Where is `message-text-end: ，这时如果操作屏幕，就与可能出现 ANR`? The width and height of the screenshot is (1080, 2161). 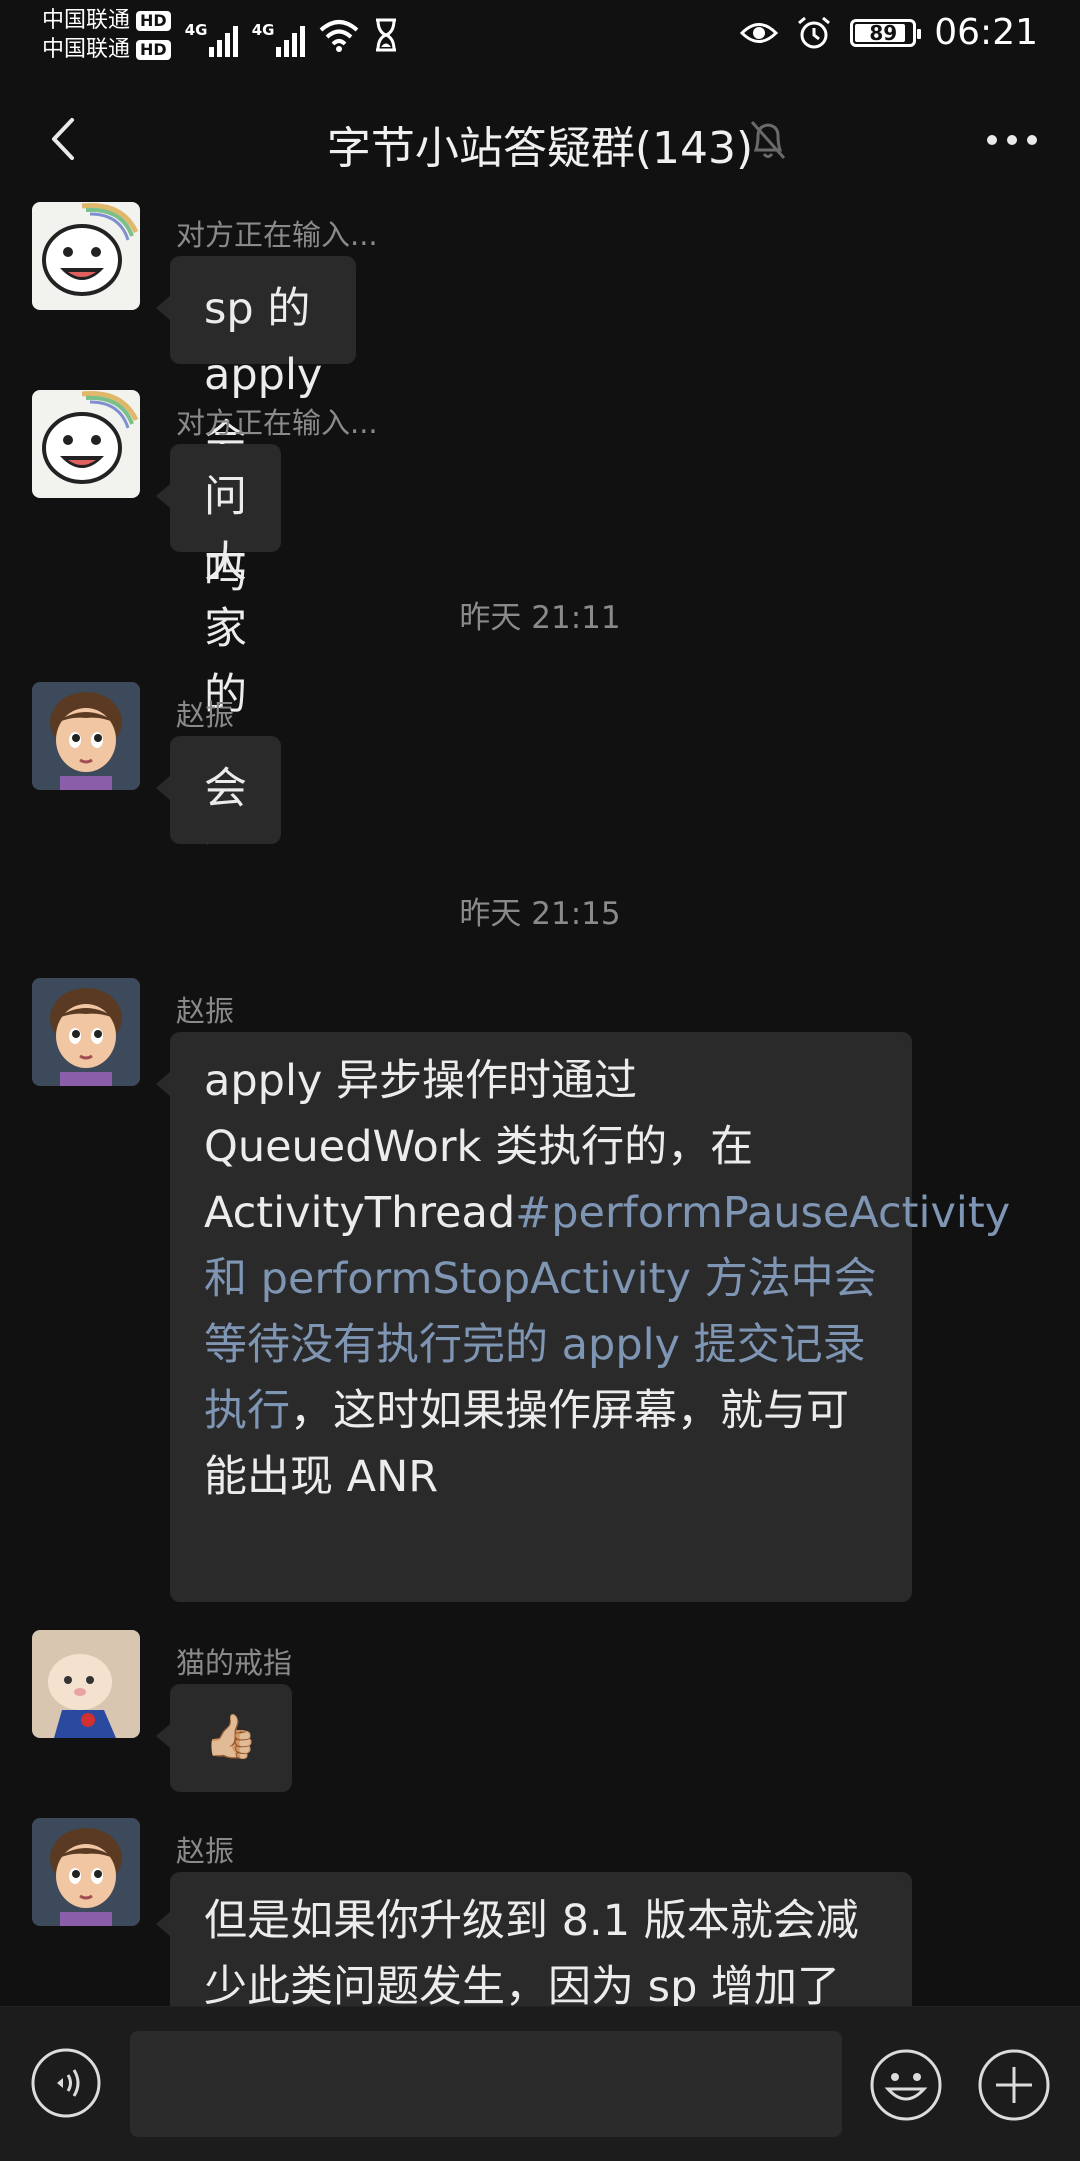
message-text-end: ，这时如果操作屏幕，就与可能出现 ANR is located at coordinates (526, 1444).